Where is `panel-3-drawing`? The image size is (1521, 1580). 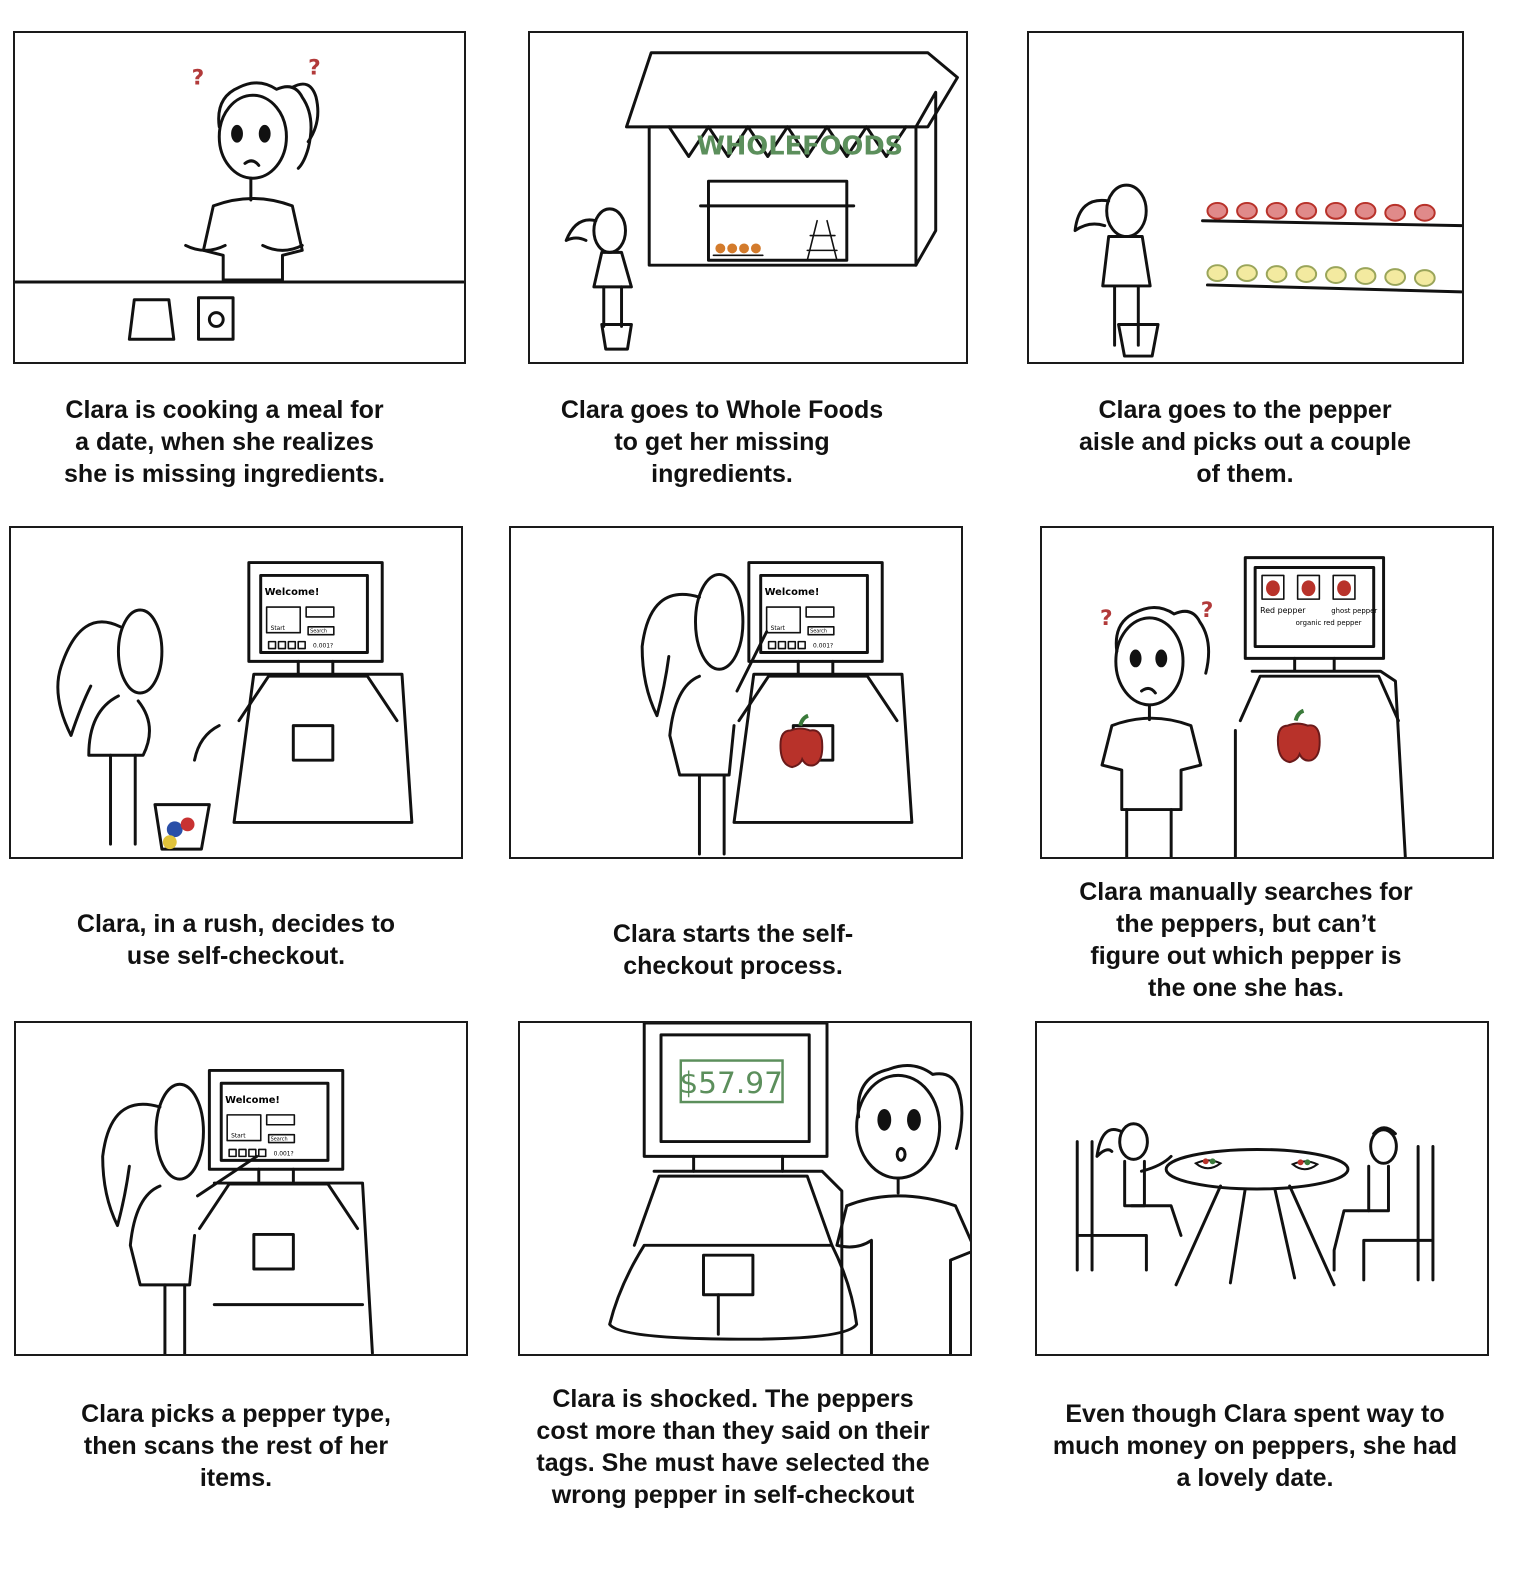
panel-3-drawing is located at coordinates (1267, 270).